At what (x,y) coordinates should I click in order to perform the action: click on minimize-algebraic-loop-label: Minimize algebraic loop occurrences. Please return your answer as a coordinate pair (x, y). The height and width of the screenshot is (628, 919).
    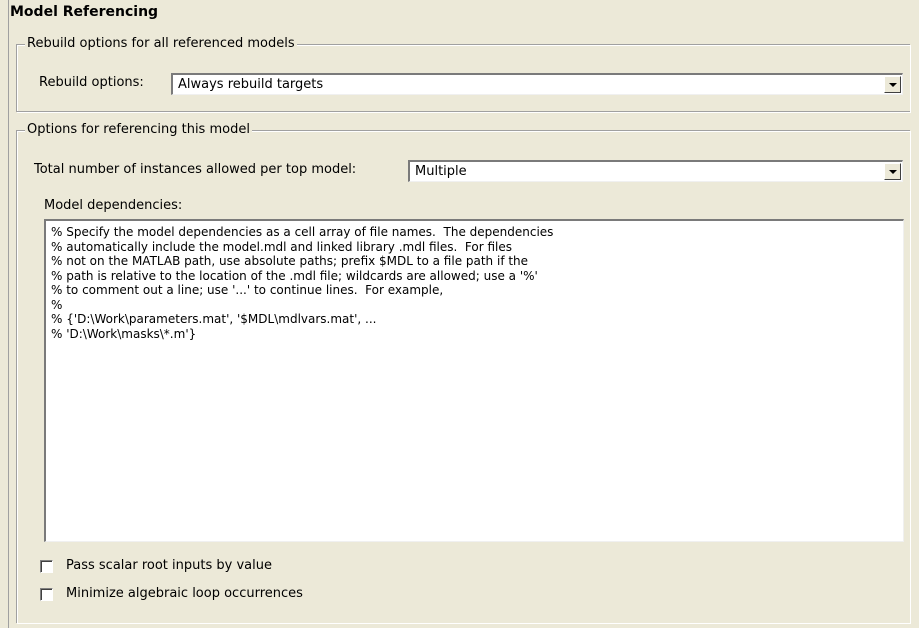
    Looking at the image, I should click on (184, 593).